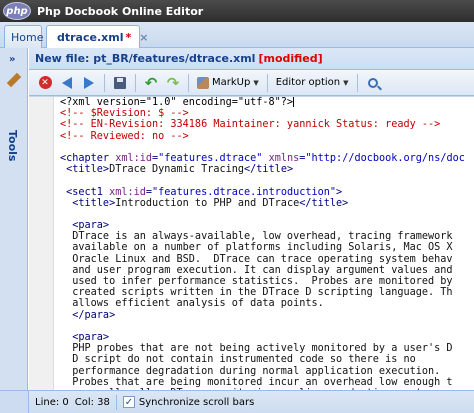 This screenshot has width=474, height=413. I want to click on undo-button: ↶, so click(151, 83).